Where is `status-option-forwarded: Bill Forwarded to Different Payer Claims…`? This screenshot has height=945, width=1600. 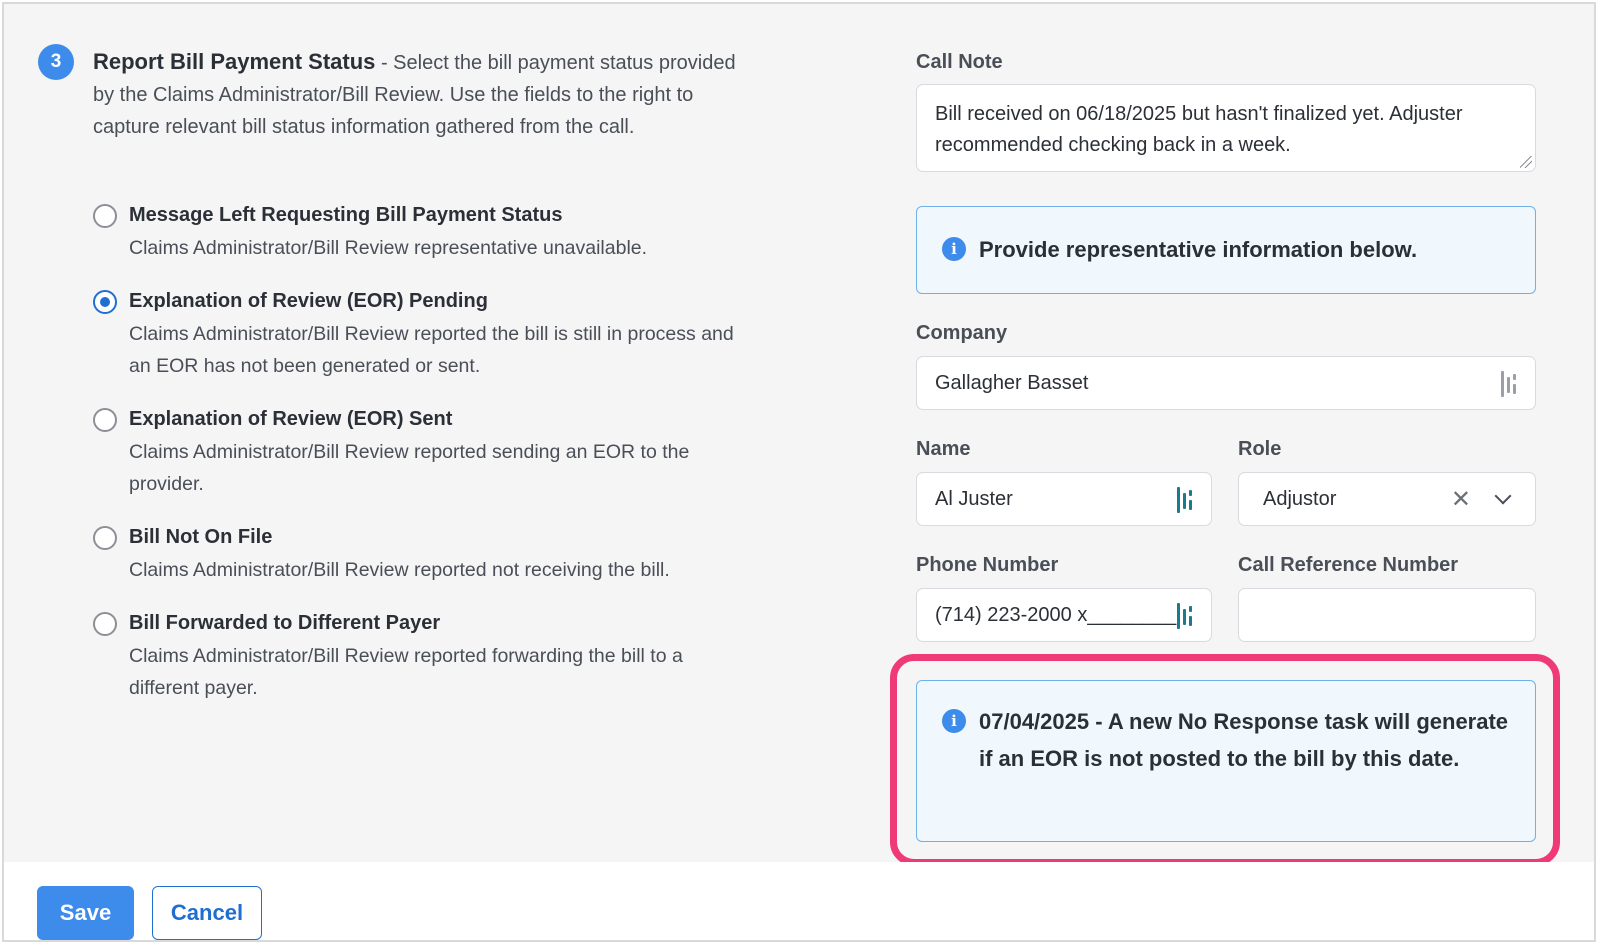 status-option-forwarded: Bill Forwarded to Different Payer Claims… is located at coordinates (423, 656).